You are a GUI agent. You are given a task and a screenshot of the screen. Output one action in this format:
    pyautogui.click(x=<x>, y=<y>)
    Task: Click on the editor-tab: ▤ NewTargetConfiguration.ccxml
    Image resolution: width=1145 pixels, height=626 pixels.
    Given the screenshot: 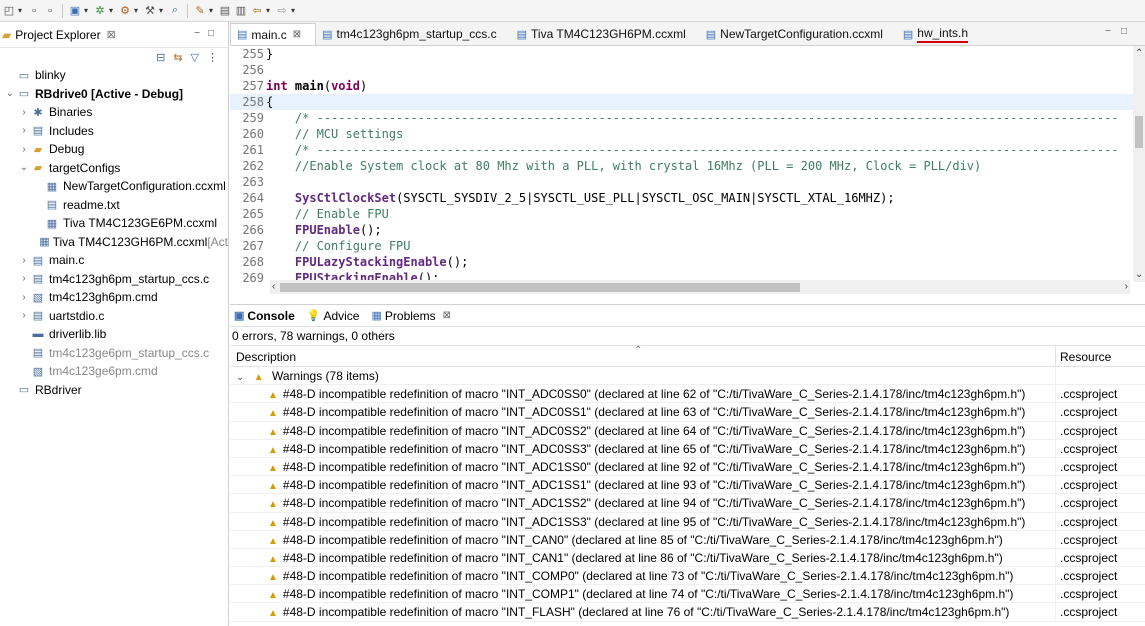 What is the action you would take?
    pyautogui.click(x=798, y=34)
    